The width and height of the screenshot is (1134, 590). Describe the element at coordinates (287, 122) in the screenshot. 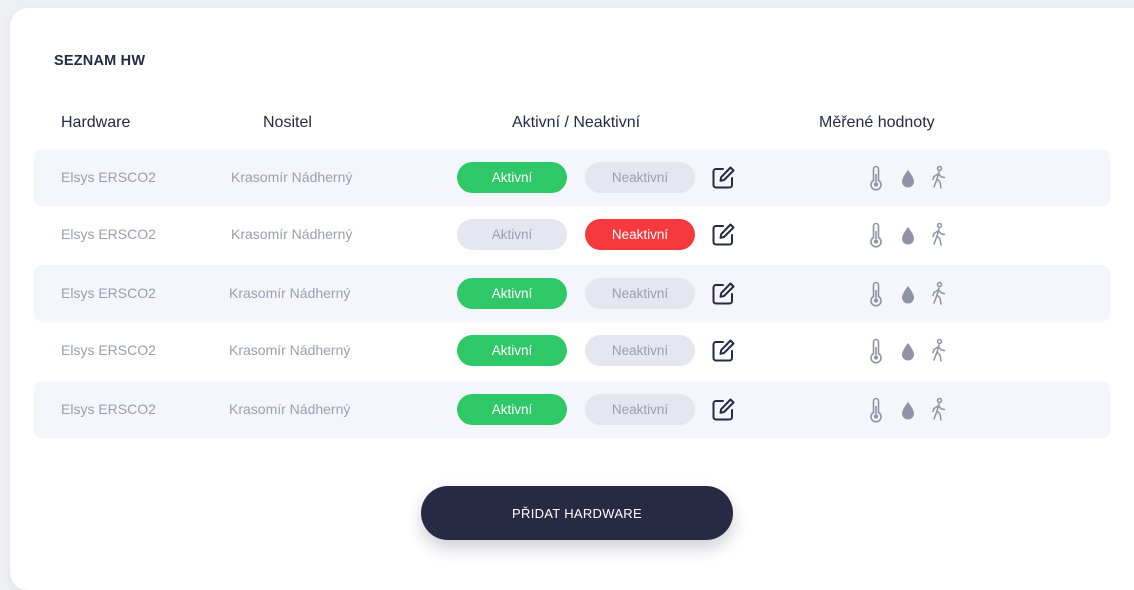

I see `column-header-nositel: Nositel` at that location.